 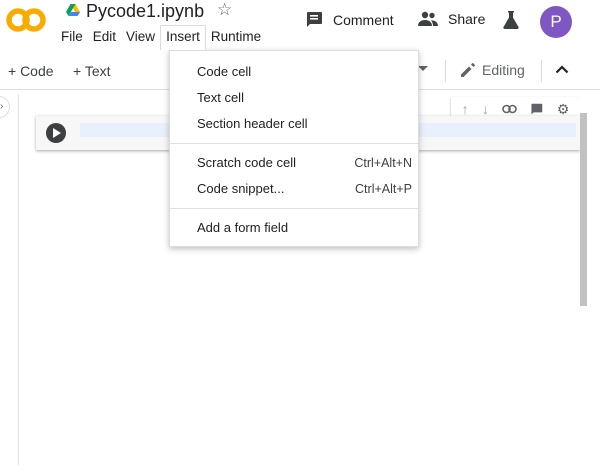 What do you see at coordinates (92, 71) in the screenshot?
I see `add-text-button: + Text` at bounding box center [92, 71].